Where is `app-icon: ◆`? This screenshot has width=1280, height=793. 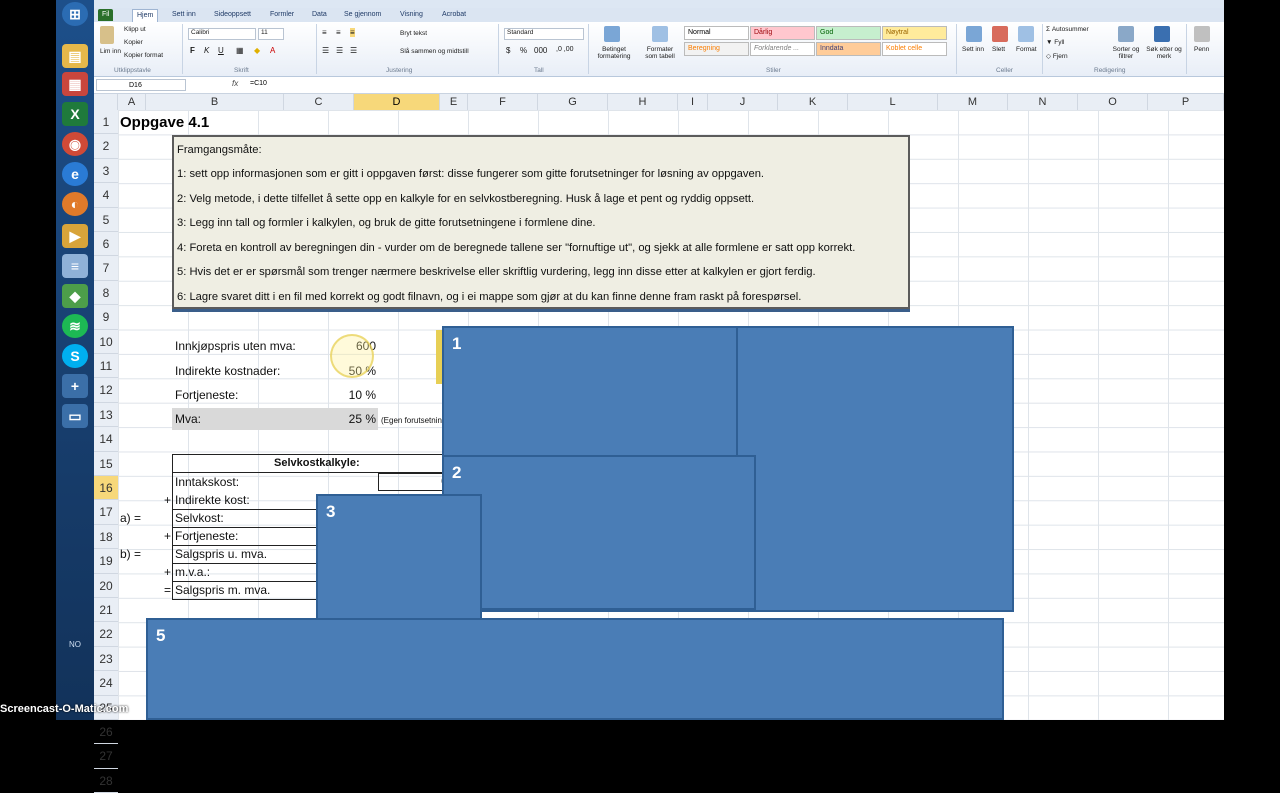
app-icon: ◆ is located at coordinates (75, 296).